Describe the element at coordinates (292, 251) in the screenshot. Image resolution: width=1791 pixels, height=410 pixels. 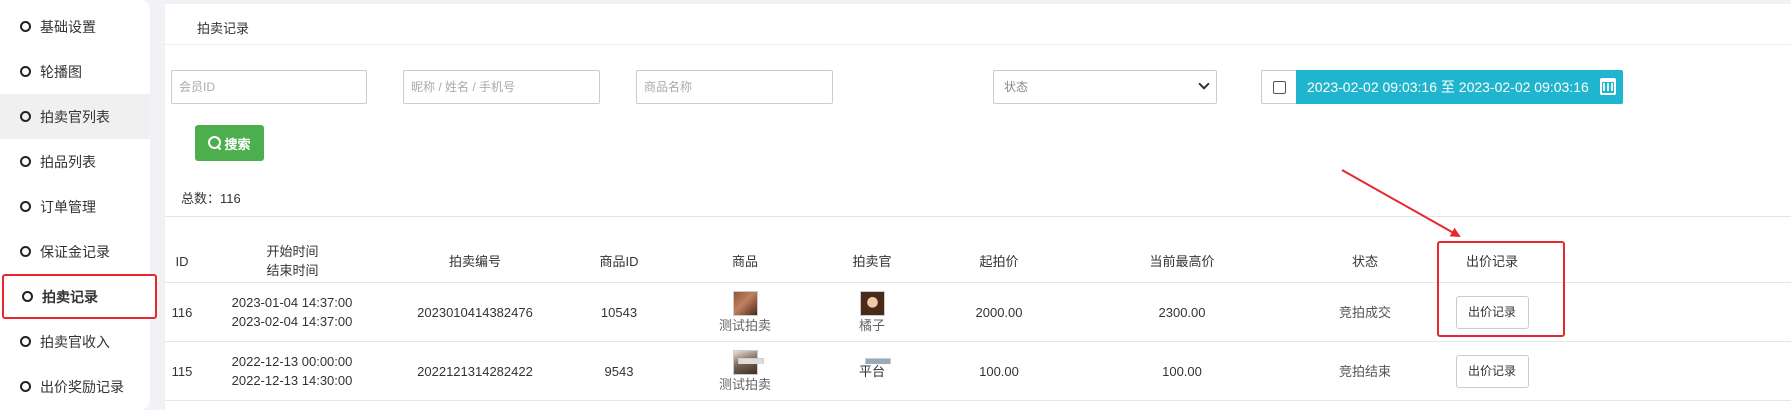
I see `col-header-start-time: 开始时间` at that location.